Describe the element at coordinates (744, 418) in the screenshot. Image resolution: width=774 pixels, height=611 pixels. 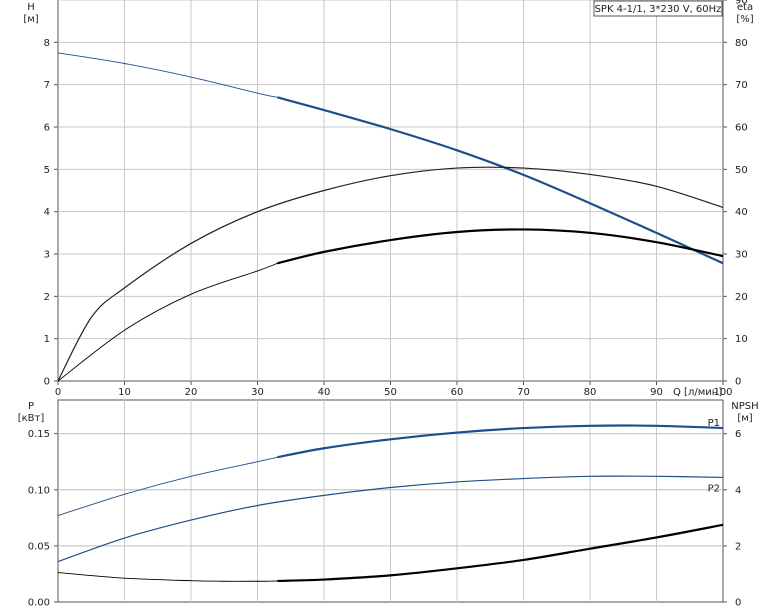
I see `y-right-axis-unit: [м]` at that location.